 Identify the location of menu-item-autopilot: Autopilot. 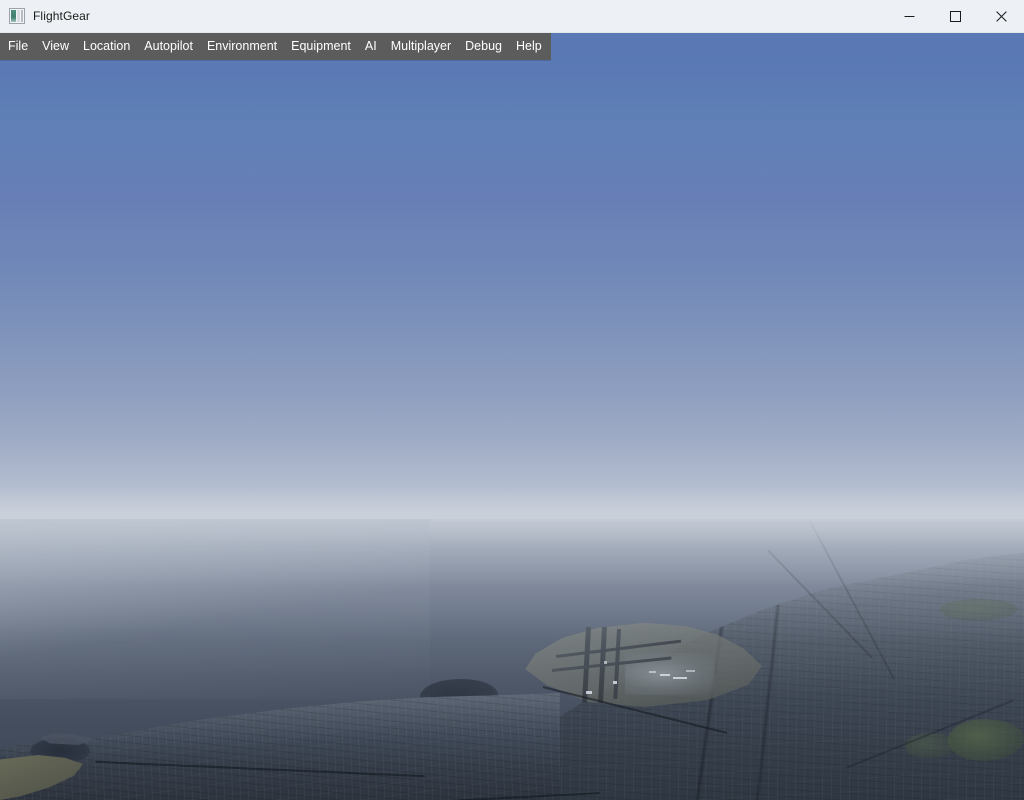
(168, 46).